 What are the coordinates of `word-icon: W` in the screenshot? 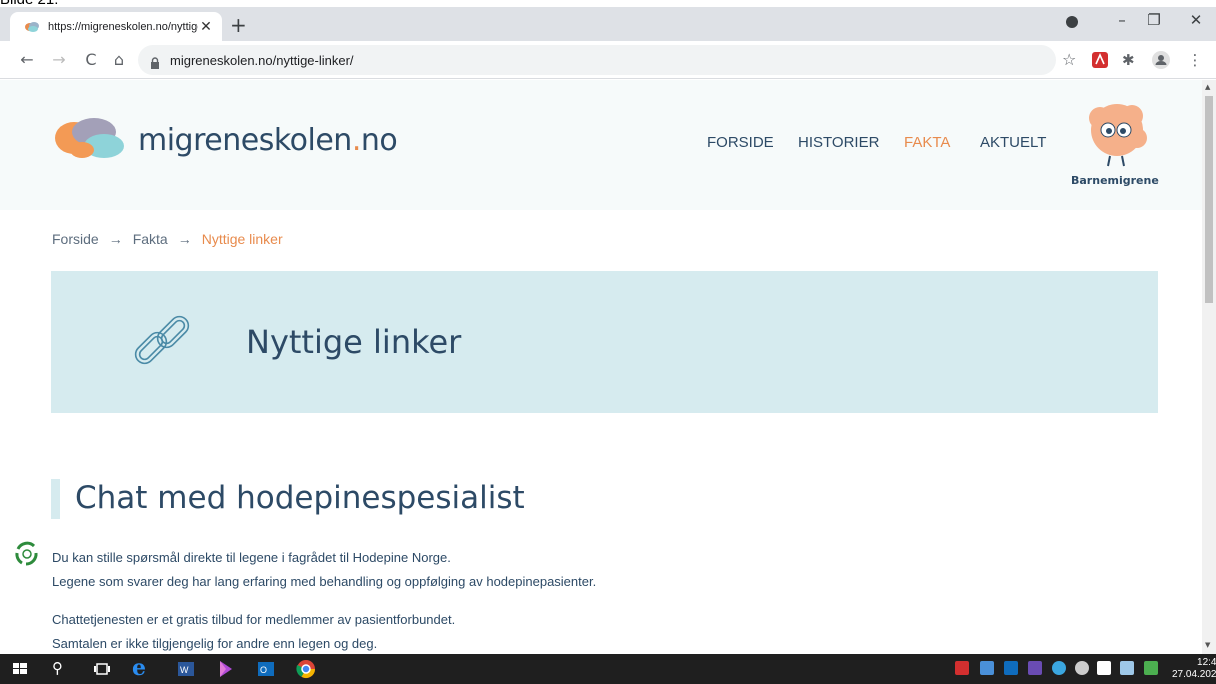 It's located at (186, 669).